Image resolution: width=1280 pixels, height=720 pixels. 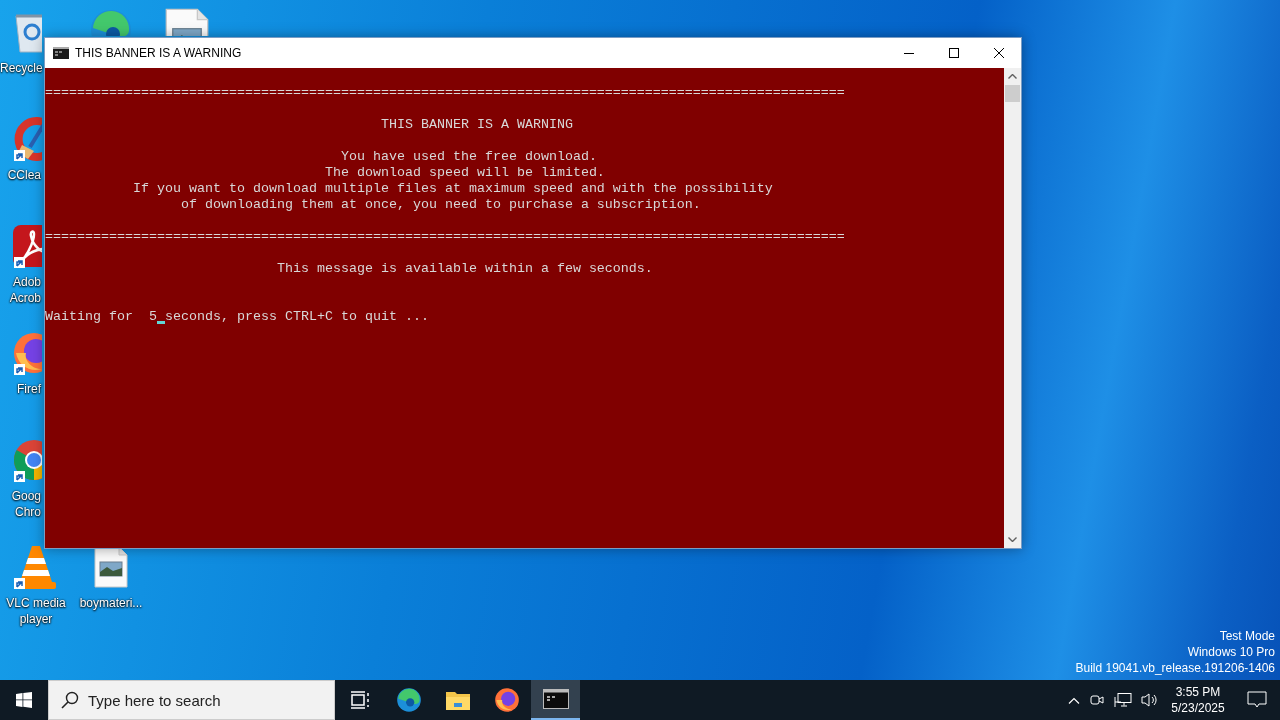 What do you see at coordinates (1175, 668) in the screenshot?
I see `os-info-text: Build 19041.vb_release.191206-1406` at bounding box center [1175, 668].